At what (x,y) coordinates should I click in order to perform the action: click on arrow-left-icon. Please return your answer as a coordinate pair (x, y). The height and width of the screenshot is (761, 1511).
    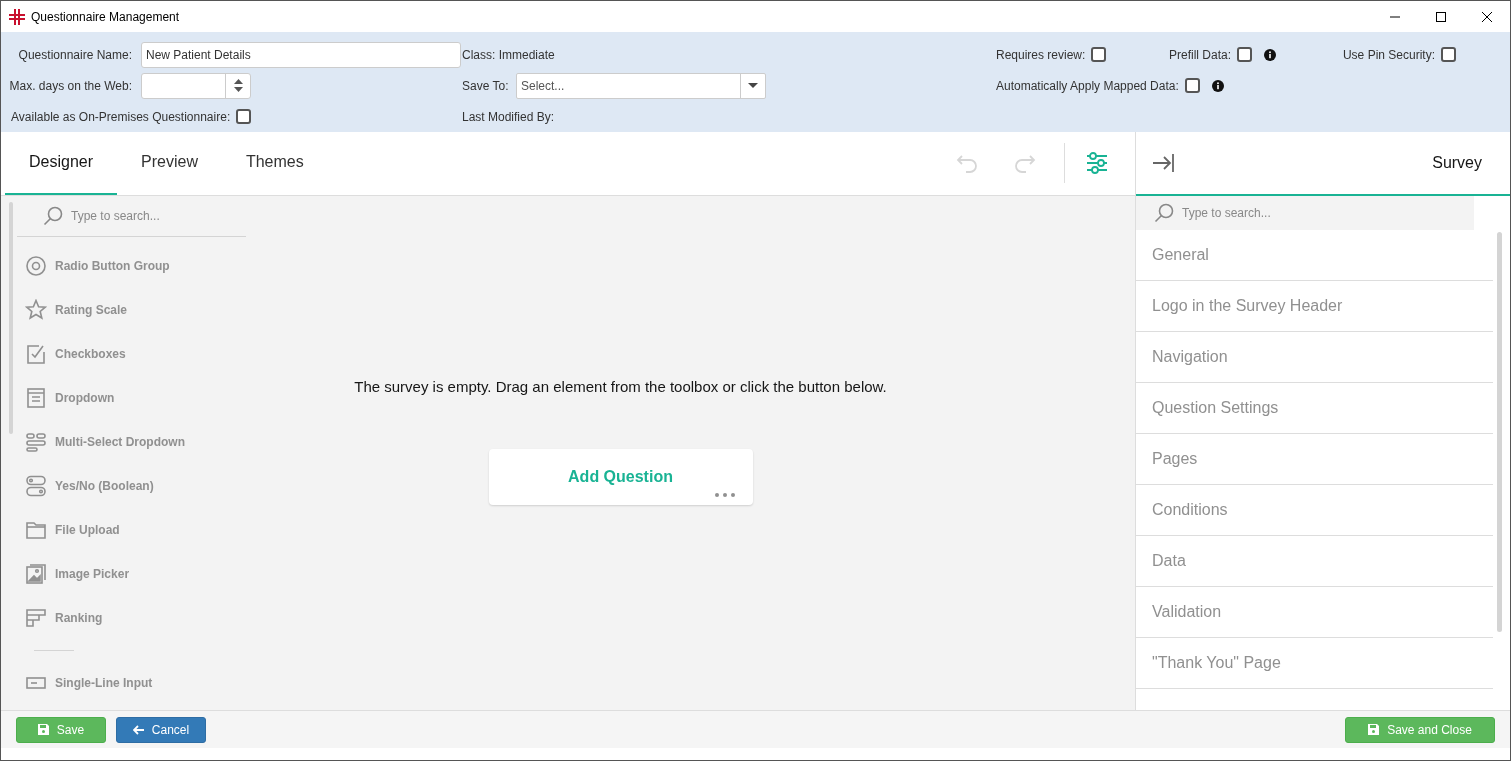
    Looking at the image, I should click on (138, 729).